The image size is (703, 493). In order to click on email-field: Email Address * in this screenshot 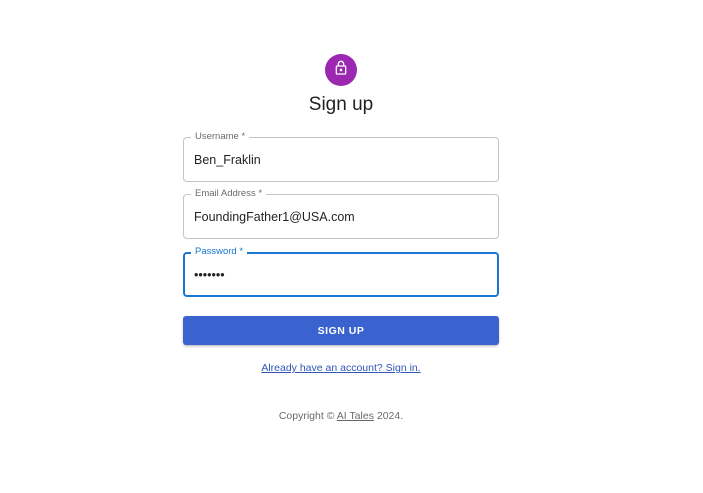, I will do `click(341, 213)`.